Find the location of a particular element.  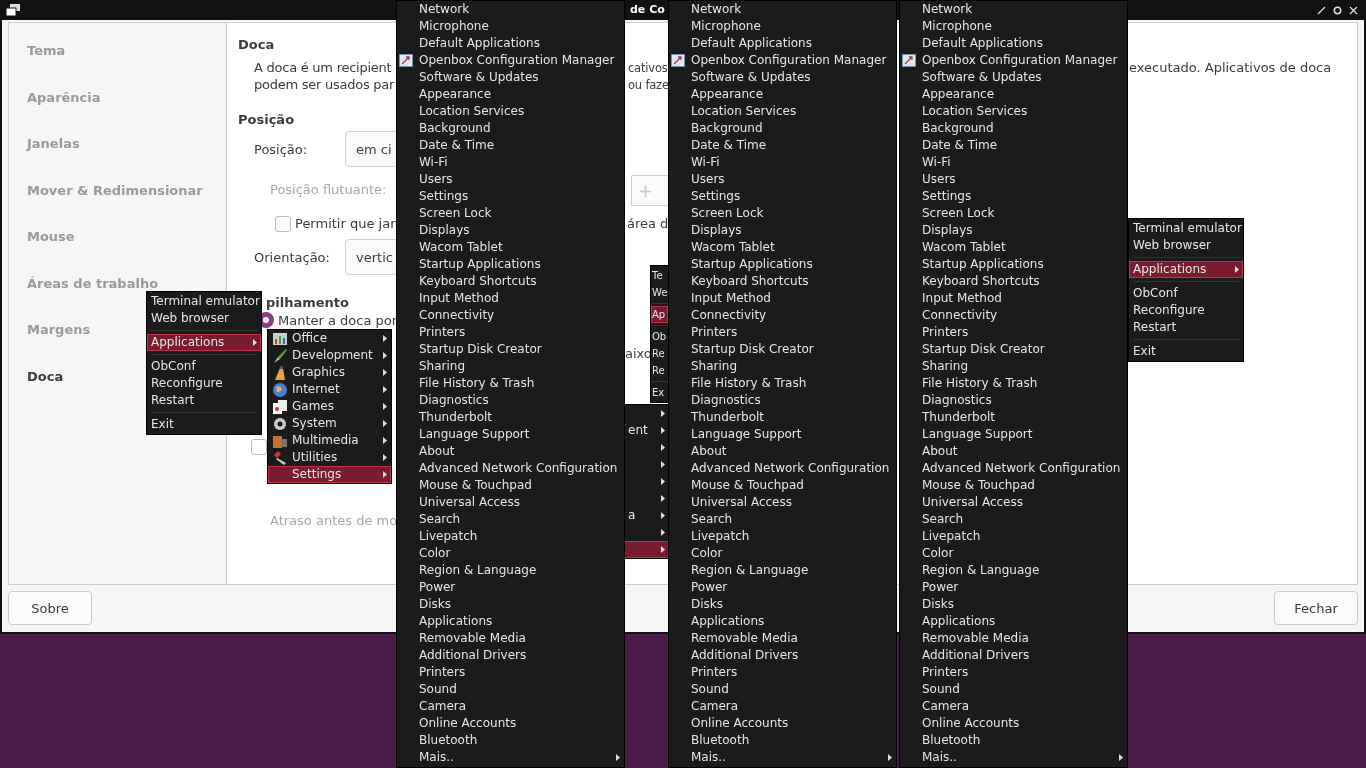

menu-item: Bluetooth is located at coordinates (510, 740).